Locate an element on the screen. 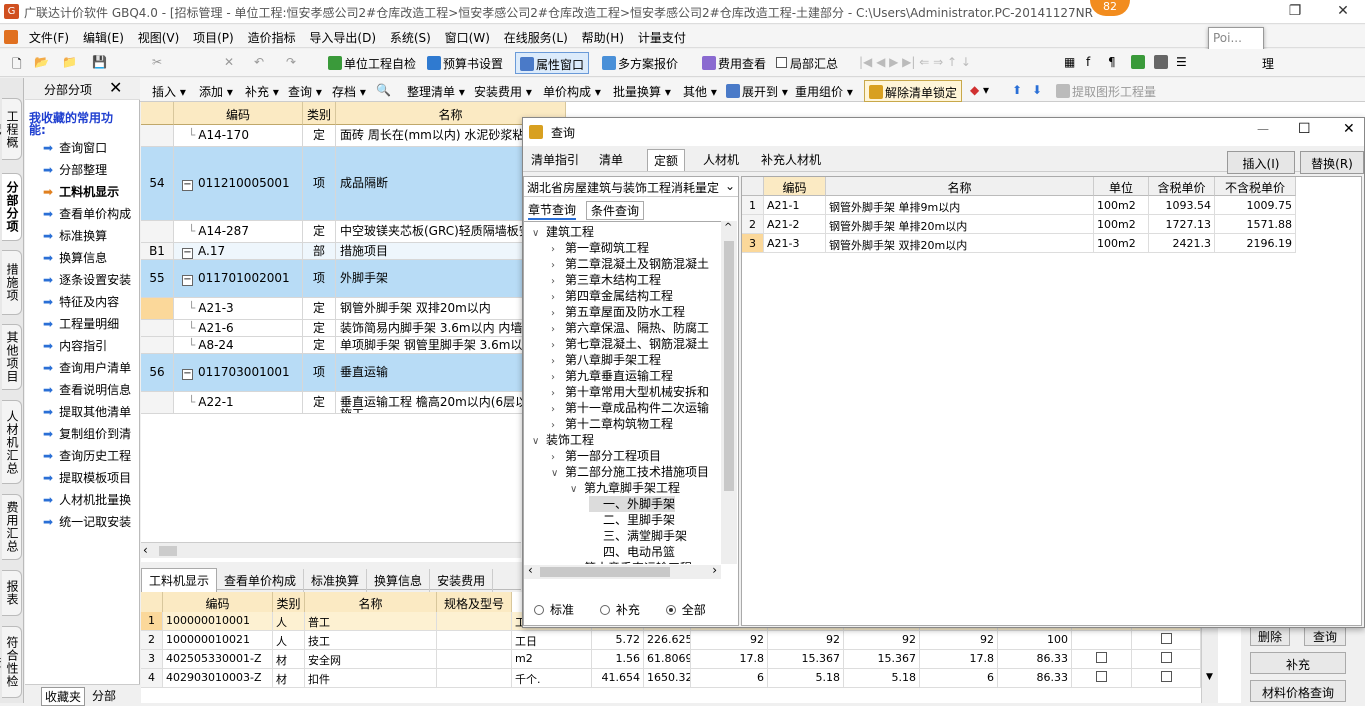  table-row: 56−011703001001 项垂直运输 is located at coordinates (353, 373).